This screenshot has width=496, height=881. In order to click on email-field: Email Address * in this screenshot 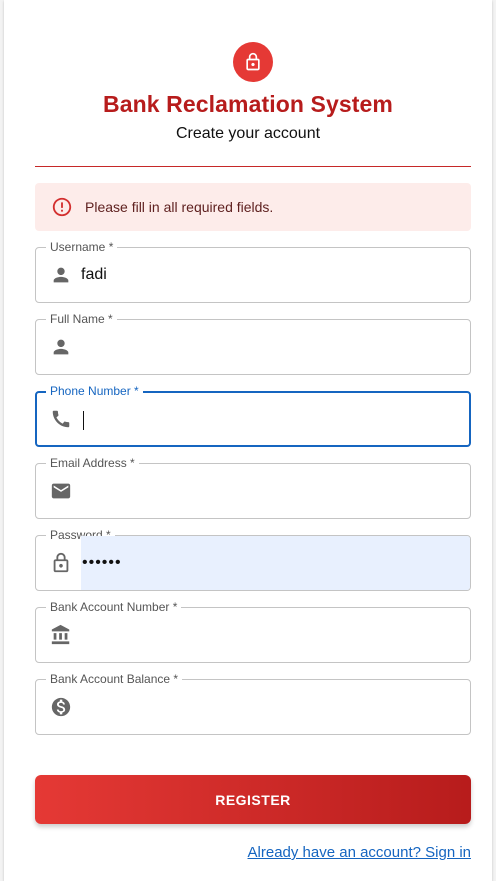, I will do `click(253, 487)`.